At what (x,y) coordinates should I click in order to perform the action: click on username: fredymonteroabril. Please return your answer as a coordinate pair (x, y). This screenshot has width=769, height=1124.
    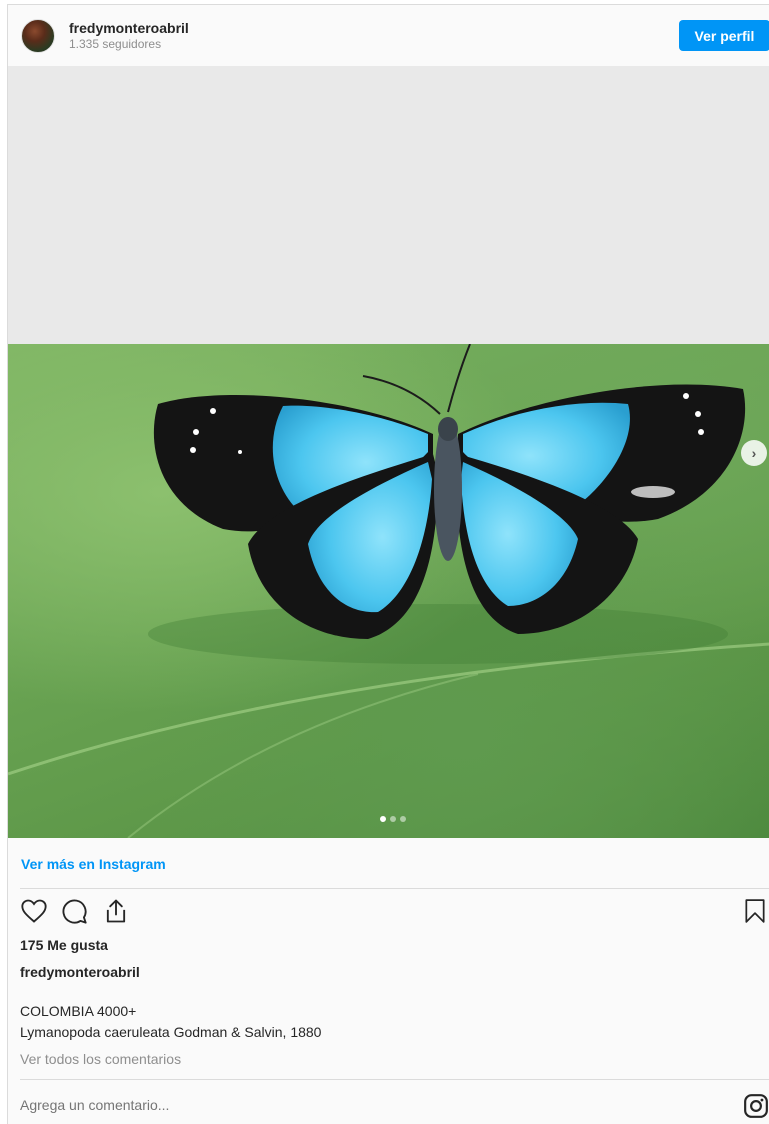
    Looking at the image, I should click on (129, 28).